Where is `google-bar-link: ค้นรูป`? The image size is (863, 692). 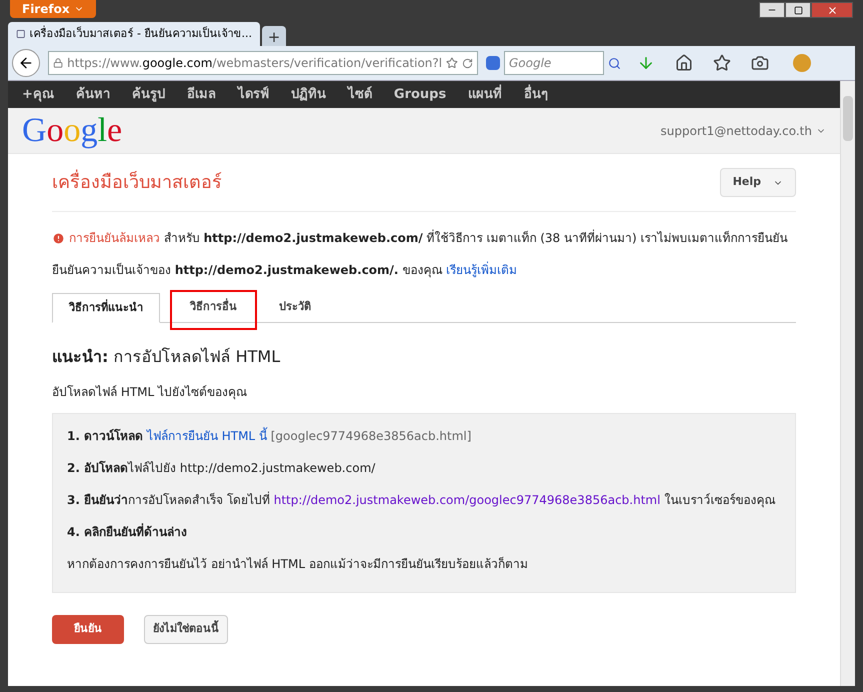
google-bar-link: ค้นรูป is located at coordinates (148, 94).